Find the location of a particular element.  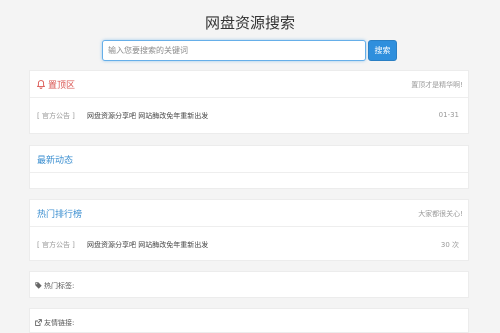

hot-panel-header: 热门排行榜 大家都很关心! is located at coordinates (249, 213).